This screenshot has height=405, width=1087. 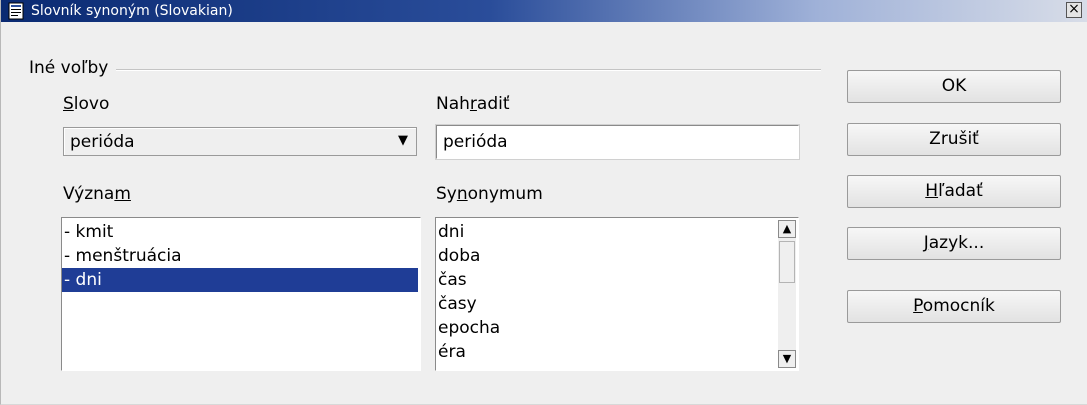 I want to click on synonym-label-mnemonic: n, so click(x=462, y=194).